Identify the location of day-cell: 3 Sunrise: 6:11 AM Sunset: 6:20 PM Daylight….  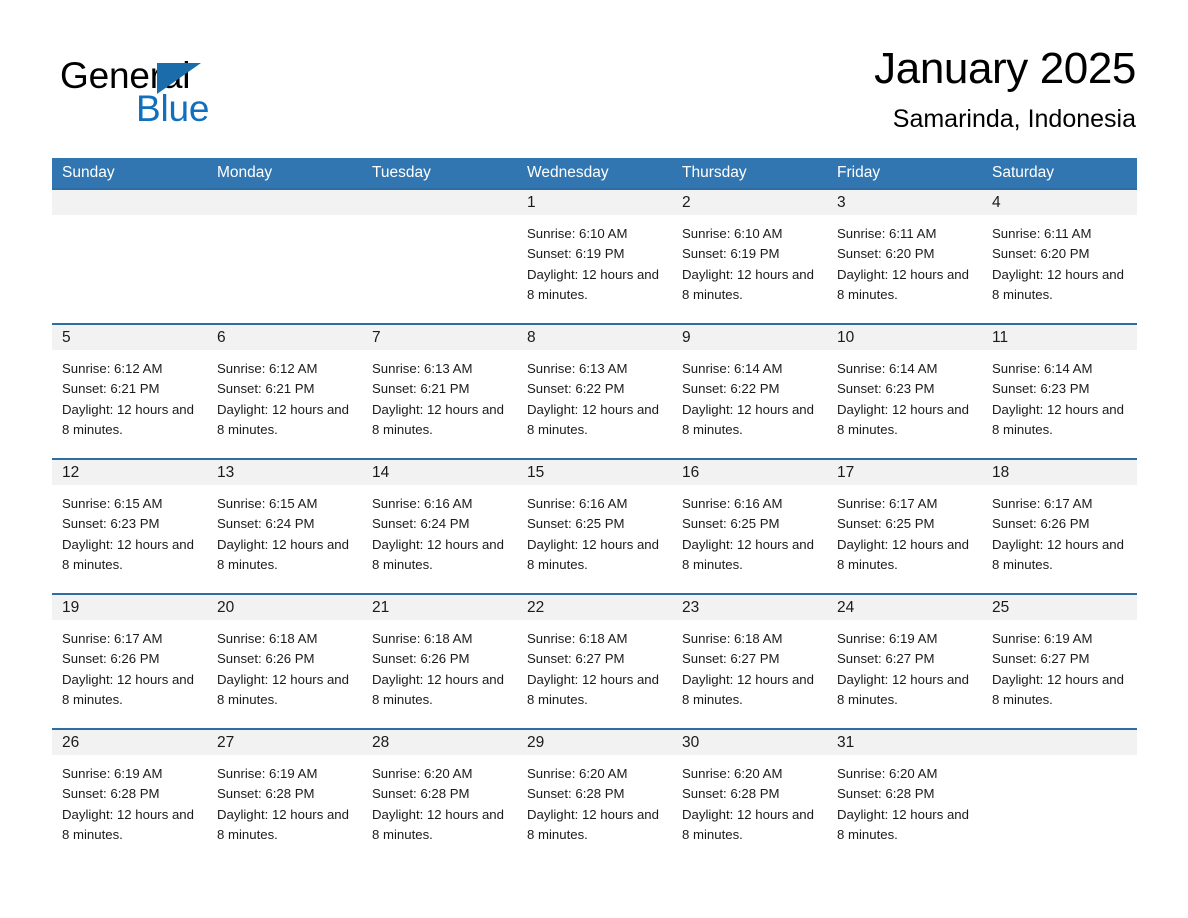
(904, 256).